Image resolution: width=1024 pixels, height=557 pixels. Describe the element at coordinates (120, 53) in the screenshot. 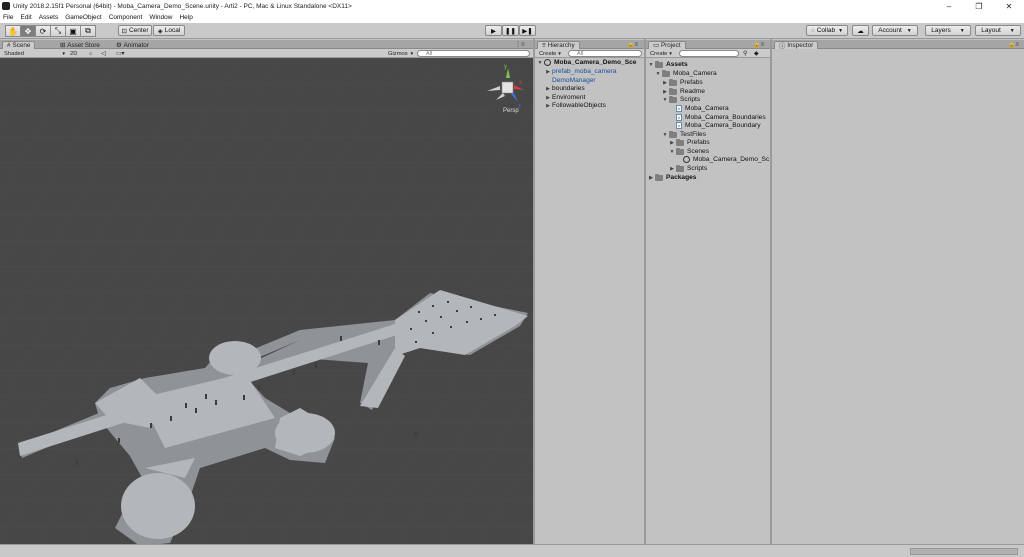

I see `effects-dropdown: ▭▾` at that location.